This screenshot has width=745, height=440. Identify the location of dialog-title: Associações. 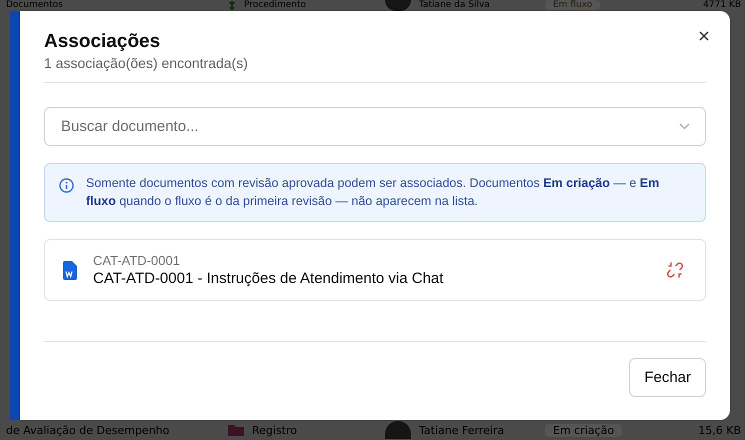
(102, 42).